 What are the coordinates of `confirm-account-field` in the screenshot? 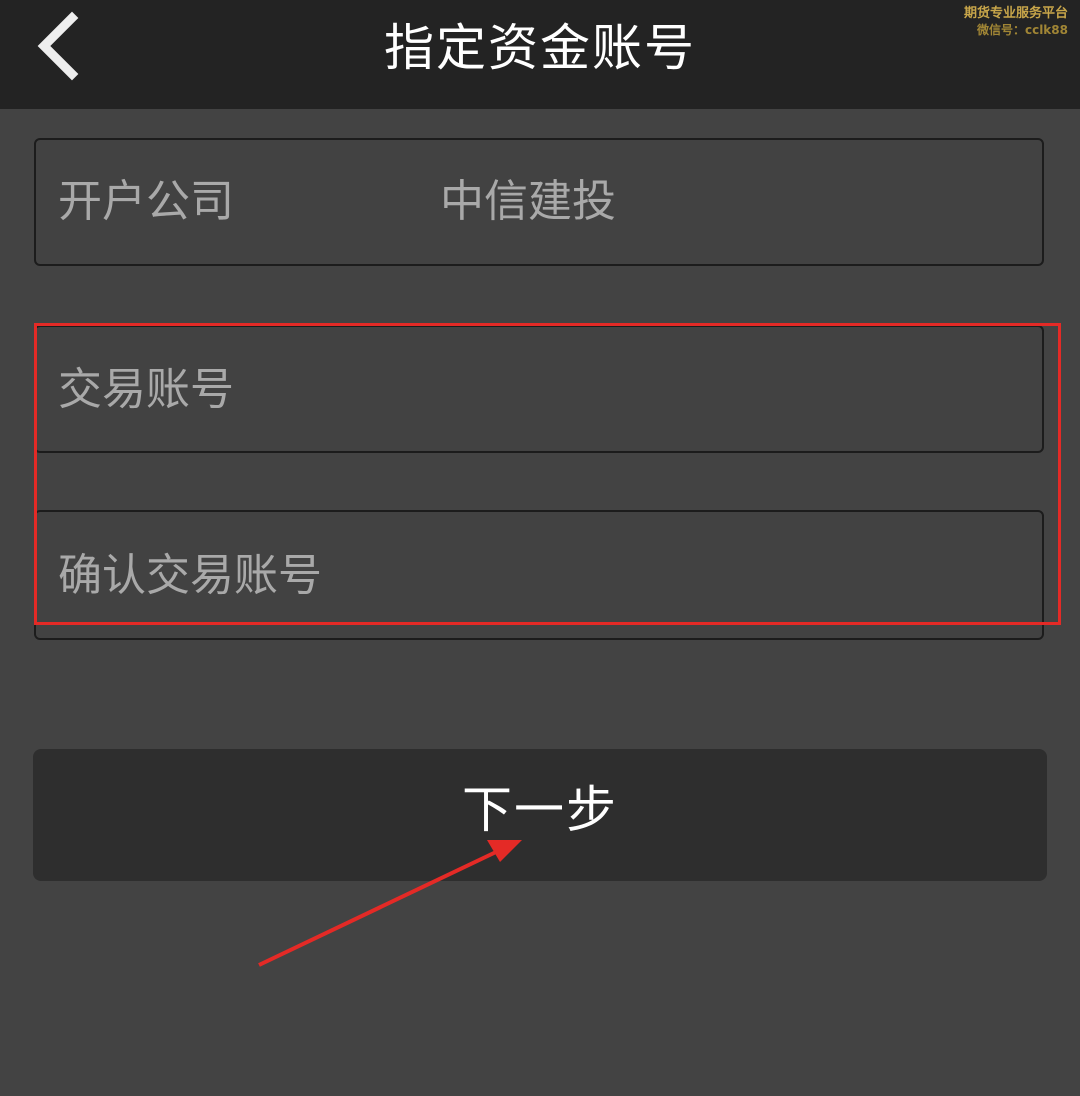 It's located at (539, 575).